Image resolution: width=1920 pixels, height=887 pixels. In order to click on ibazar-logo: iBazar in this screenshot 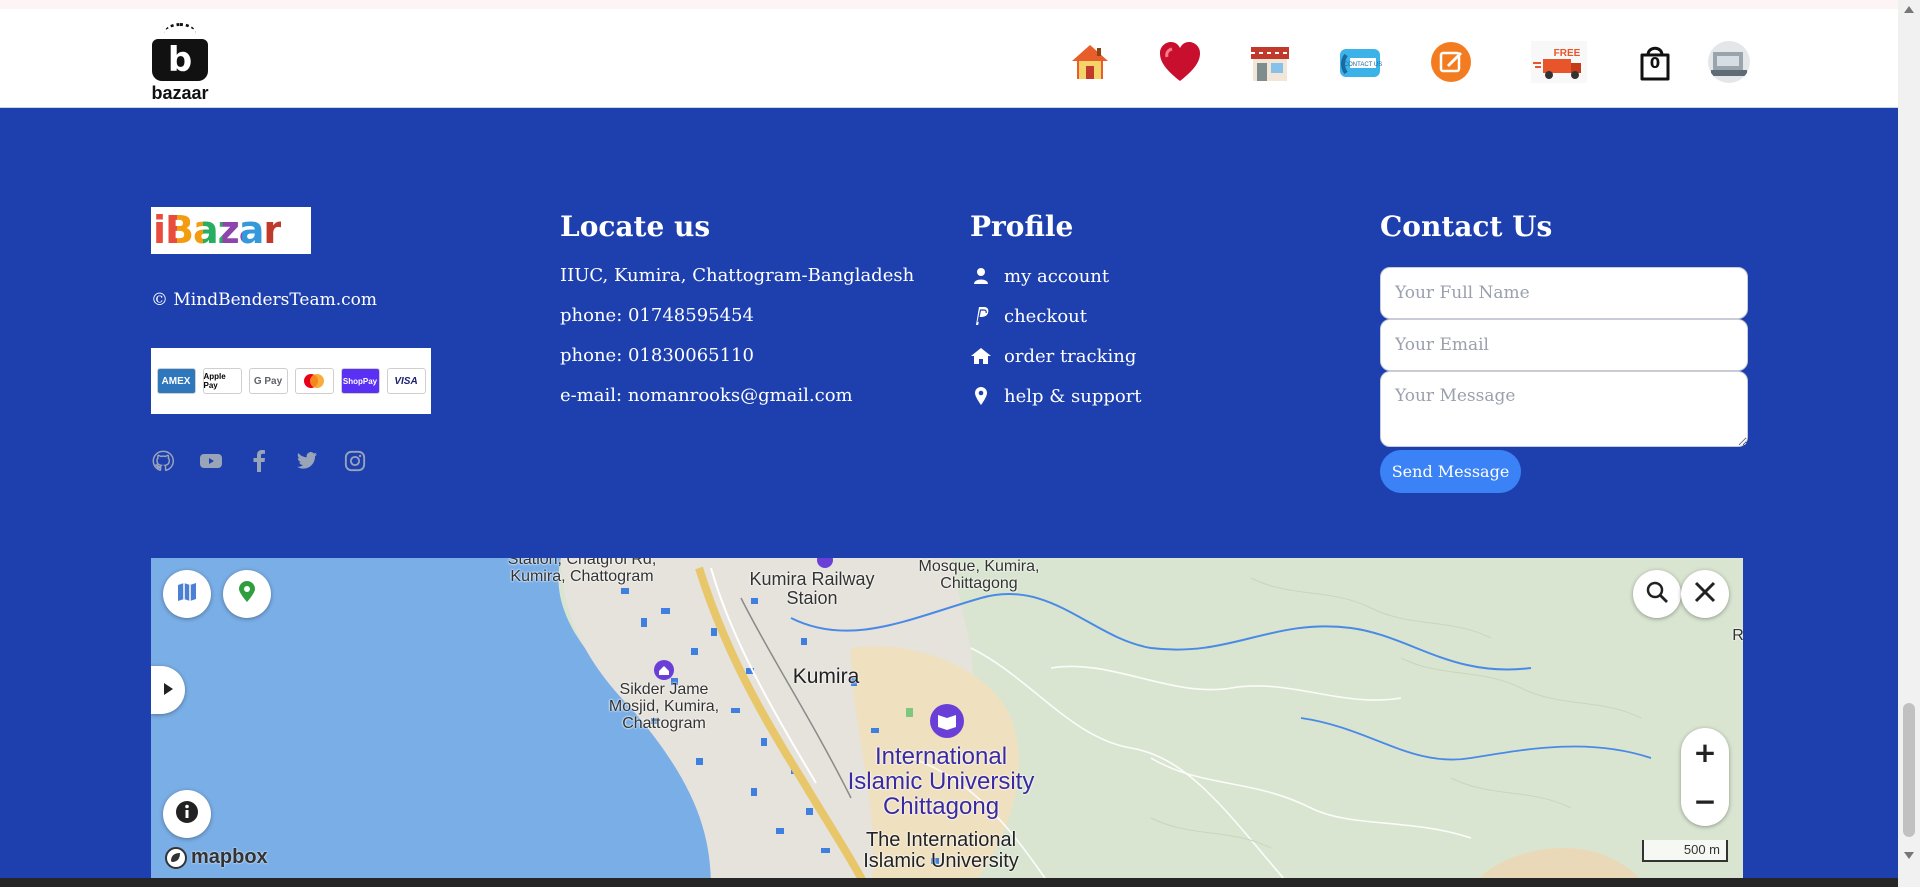, I will do `click(231, 230)`.